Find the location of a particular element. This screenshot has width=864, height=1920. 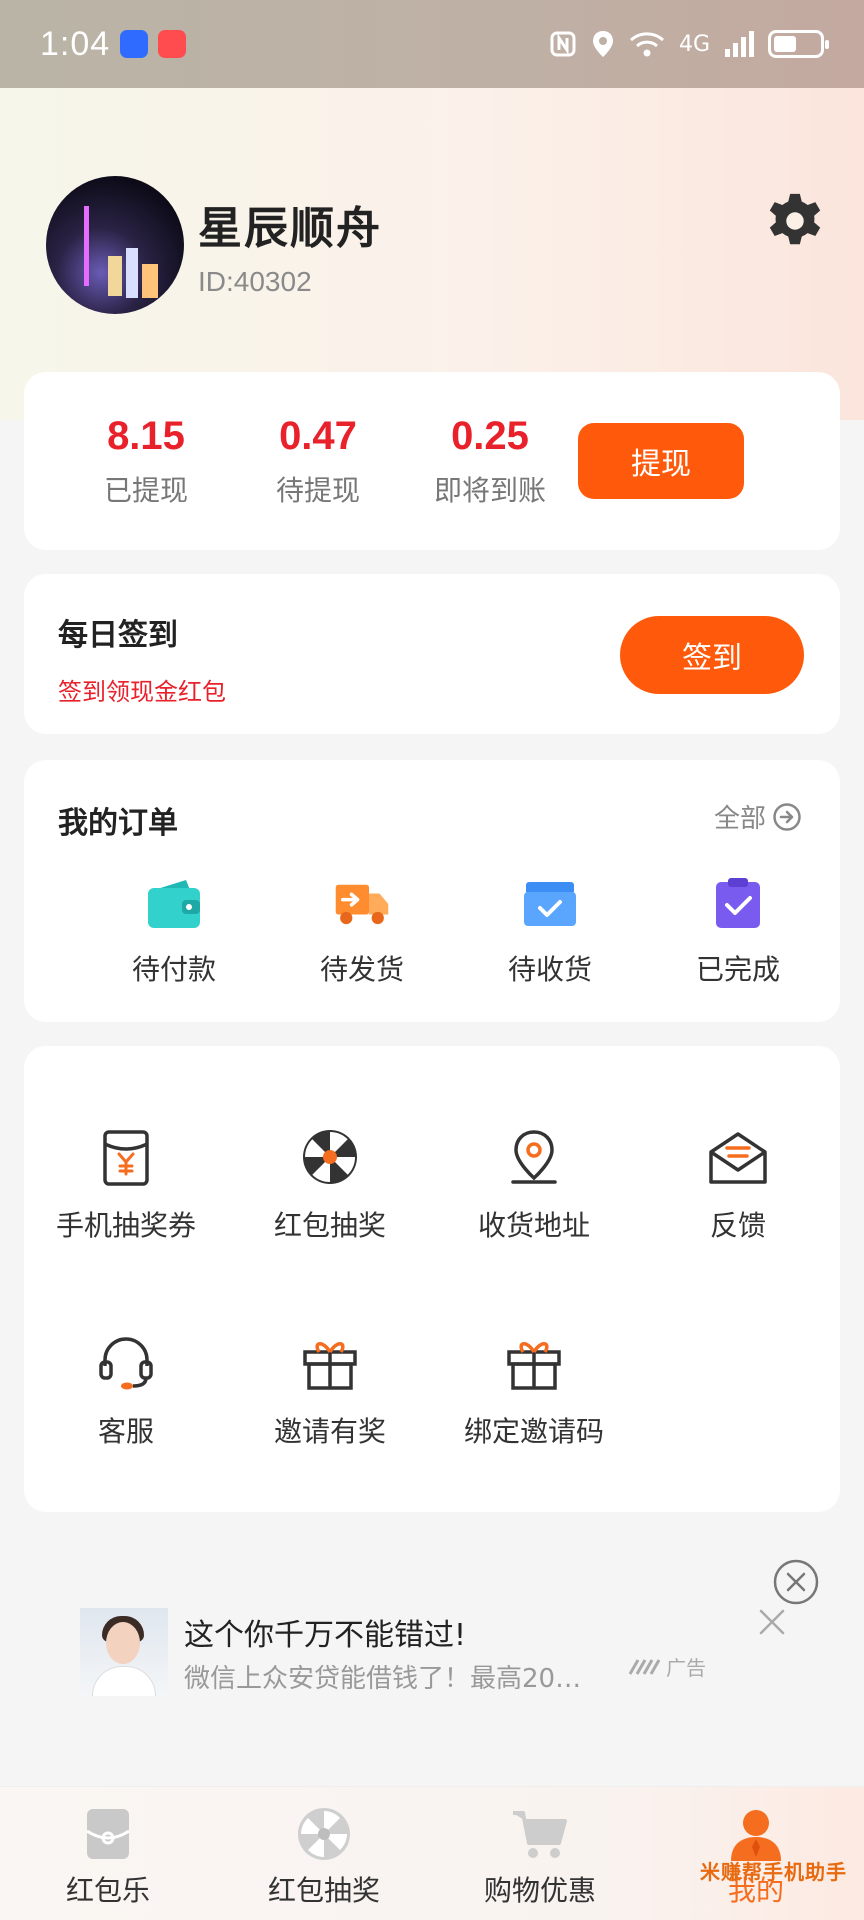

wheel-icon is located at coordinates (324, 1834).